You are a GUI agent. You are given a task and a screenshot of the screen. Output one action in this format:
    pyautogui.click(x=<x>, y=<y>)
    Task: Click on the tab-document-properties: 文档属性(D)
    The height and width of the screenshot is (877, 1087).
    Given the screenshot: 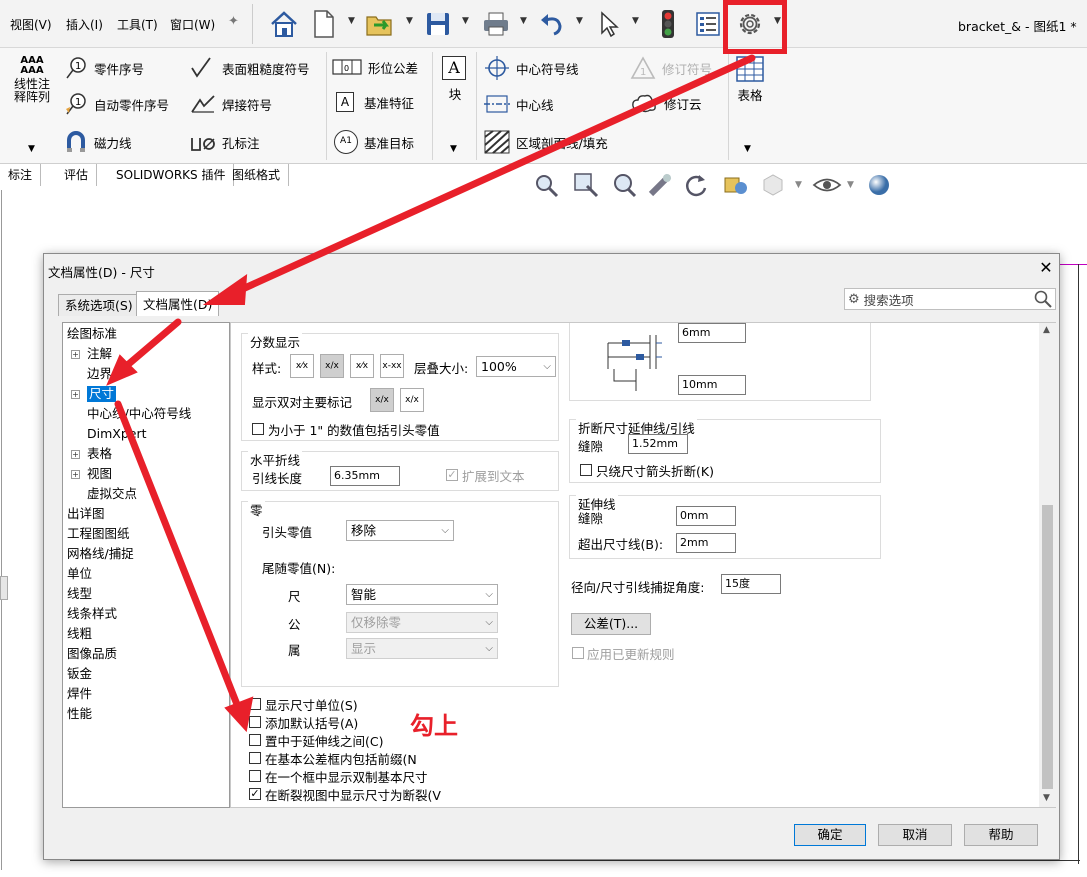 What is the action you would take?
    pyautogui.click(x=178, y=303)
    